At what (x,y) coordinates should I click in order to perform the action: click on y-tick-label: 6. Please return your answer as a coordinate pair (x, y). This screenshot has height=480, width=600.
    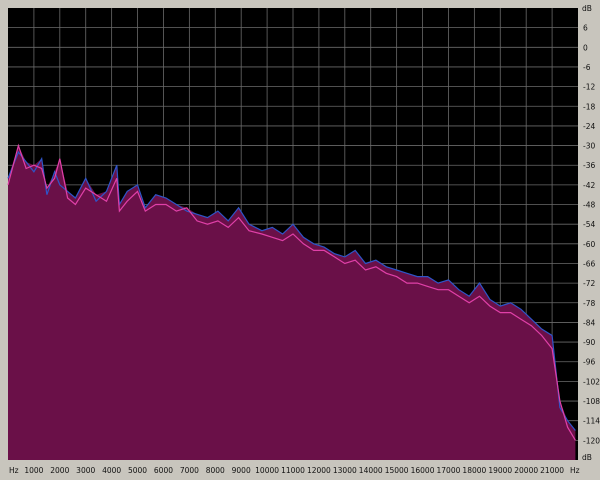
    Looking at the image, I should click on (585, 28).